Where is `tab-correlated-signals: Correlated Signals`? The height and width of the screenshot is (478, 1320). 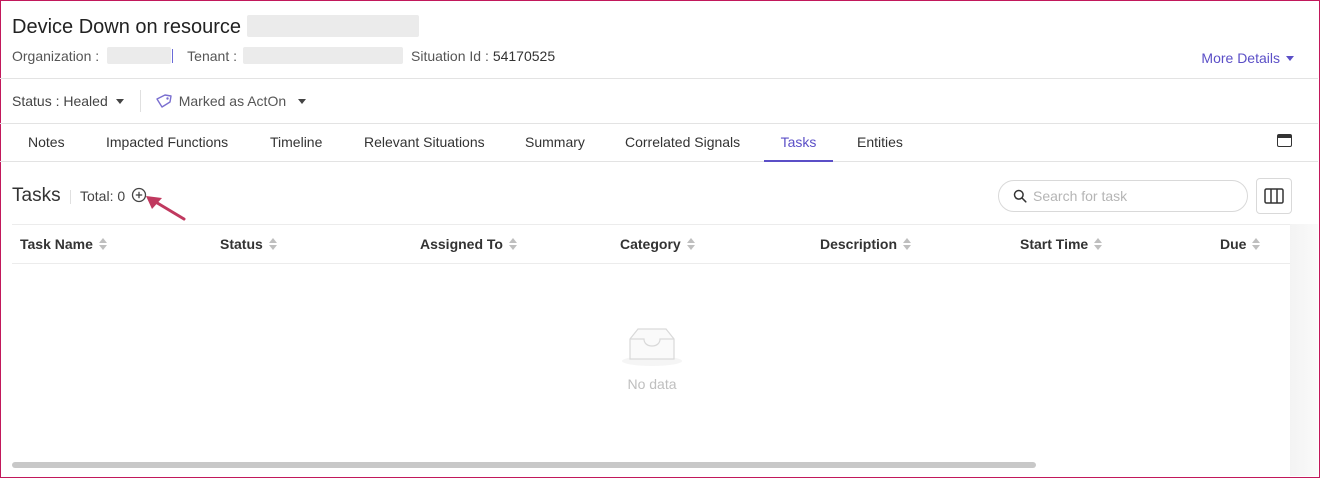
tab-correlated-signals: Correlated Signals is located at coordinates (682, 143).